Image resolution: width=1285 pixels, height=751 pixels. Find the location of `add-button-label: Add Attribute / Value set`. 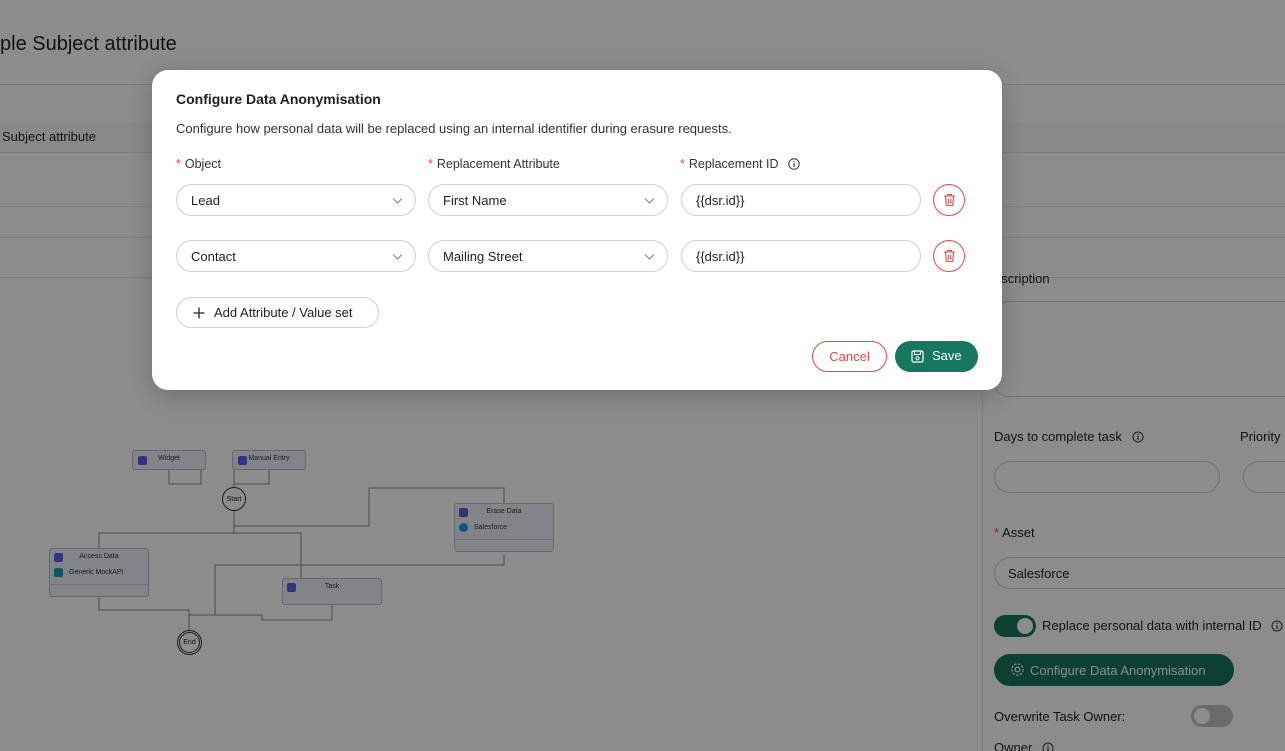

add-button-label: Add Attribute / Value set is located at coordinates (283, 312).